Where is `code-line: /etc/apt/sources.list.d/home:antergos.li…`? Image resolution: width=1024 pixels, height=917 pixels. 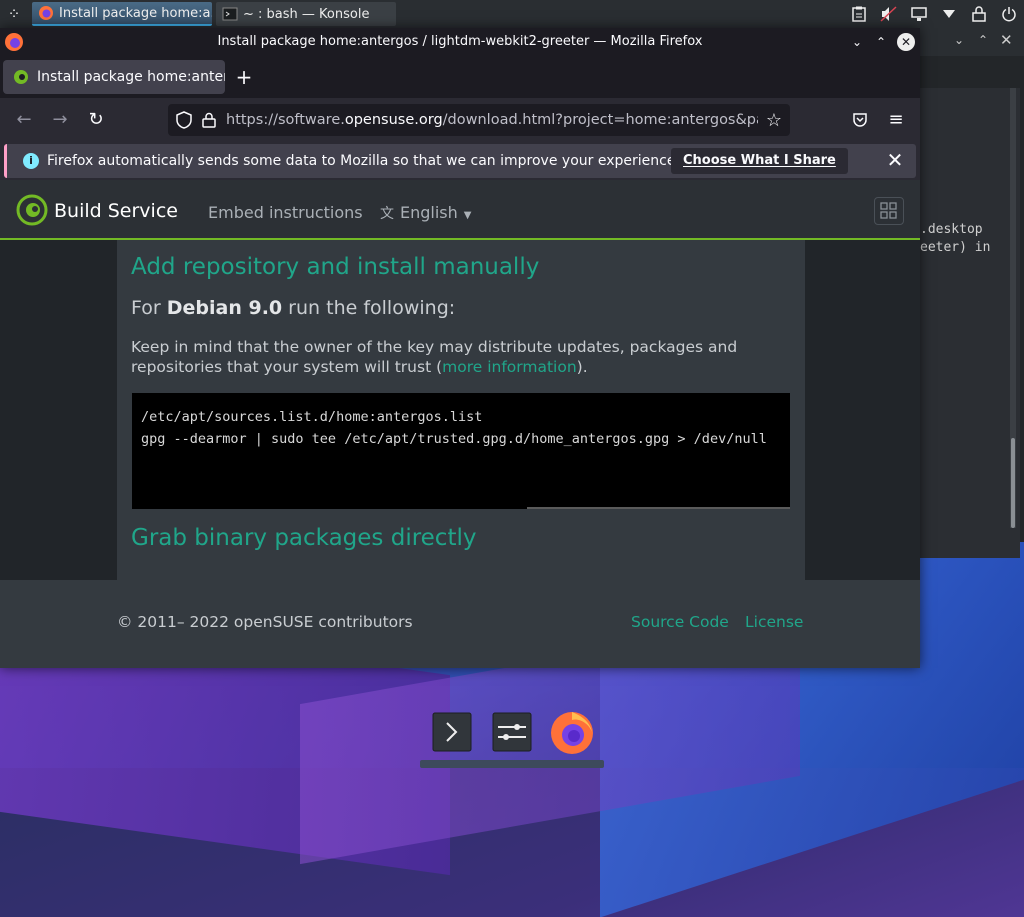
code-line: /etc/apt/sources.list.d/home:antergos.li… is located at coordinates (312, 417).